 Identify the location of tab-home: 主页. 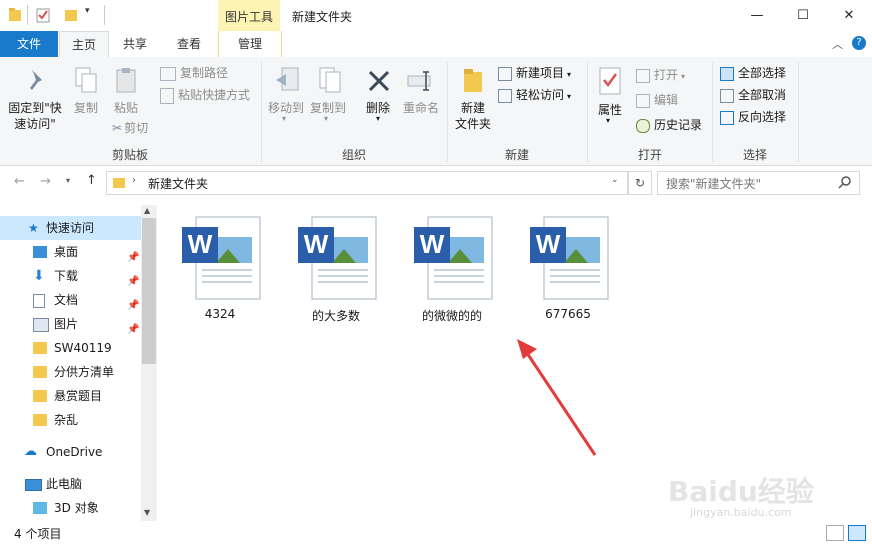
(84, 44).